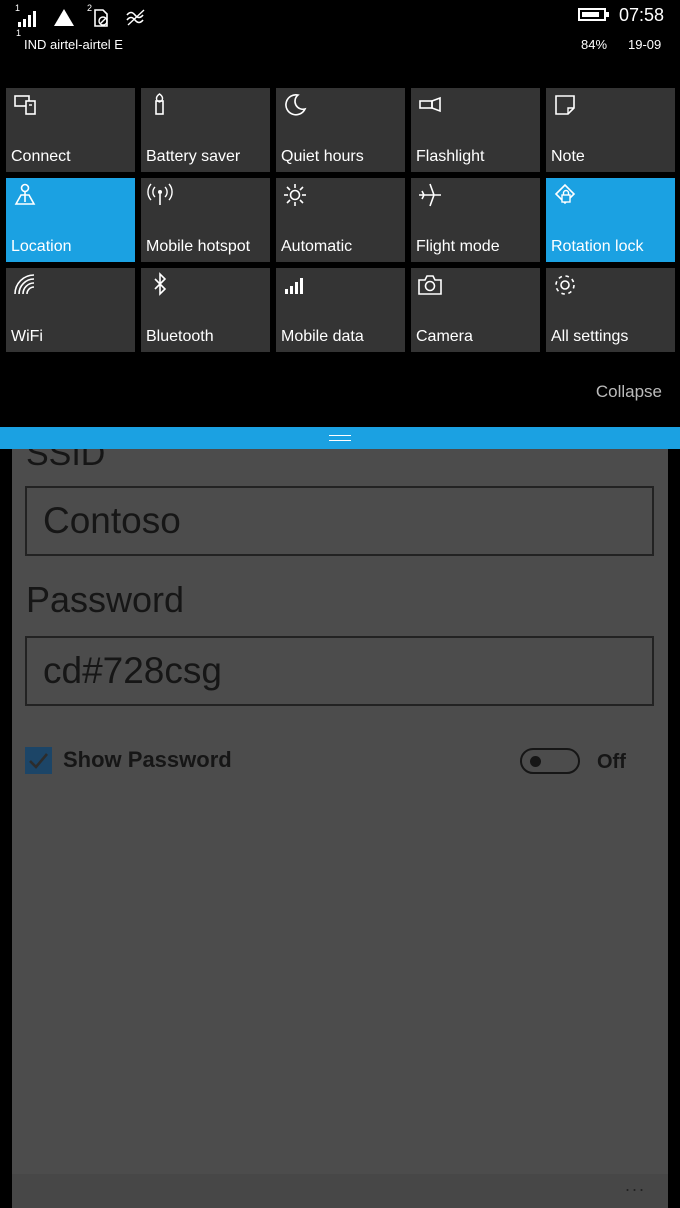  What do you see at coordinates (590, 336) in the screenshot?
I see `quick-action-label: All settings` at bounding box center [590, 336].